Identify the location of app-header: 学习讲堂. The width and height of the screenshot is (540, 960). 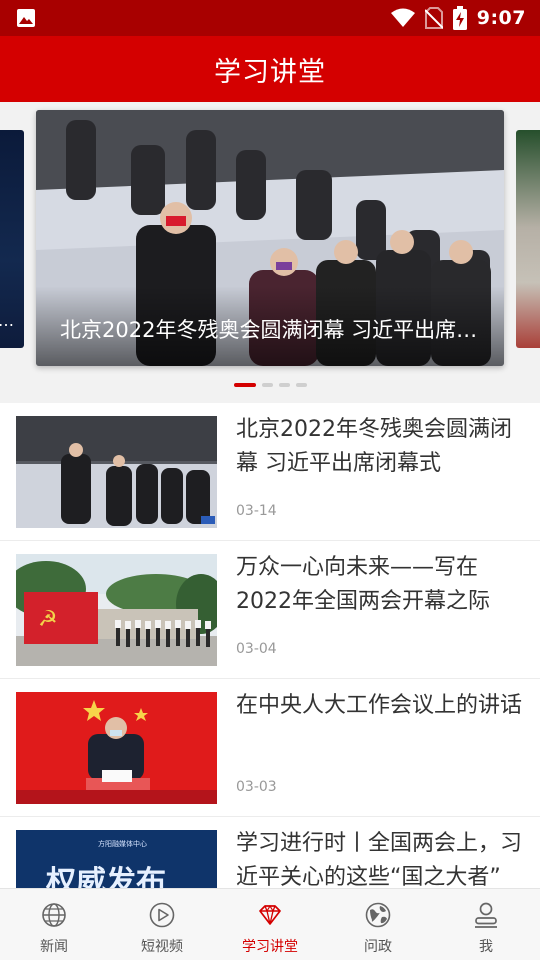
(270, 69).